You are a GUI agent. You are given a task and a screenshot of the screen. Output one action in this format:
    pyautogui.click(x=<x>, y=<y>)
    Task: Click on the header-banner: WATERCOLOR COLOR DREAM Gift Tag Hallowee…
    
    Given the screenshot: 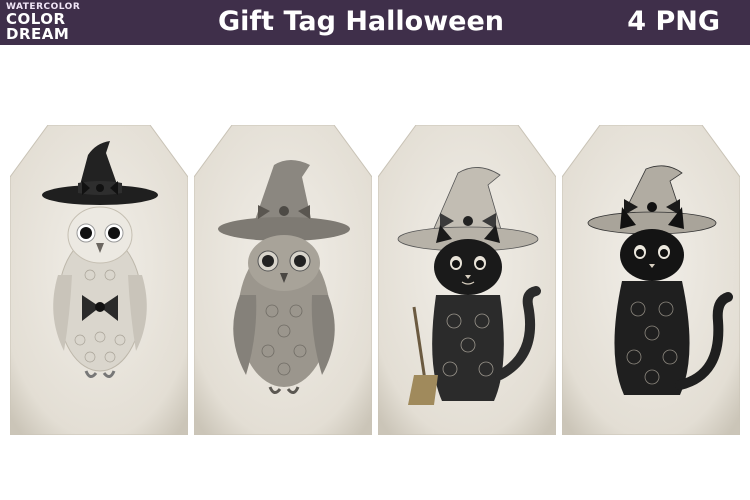 What is the action you would take?
    pyautogui.click(x=375, y=22)
    